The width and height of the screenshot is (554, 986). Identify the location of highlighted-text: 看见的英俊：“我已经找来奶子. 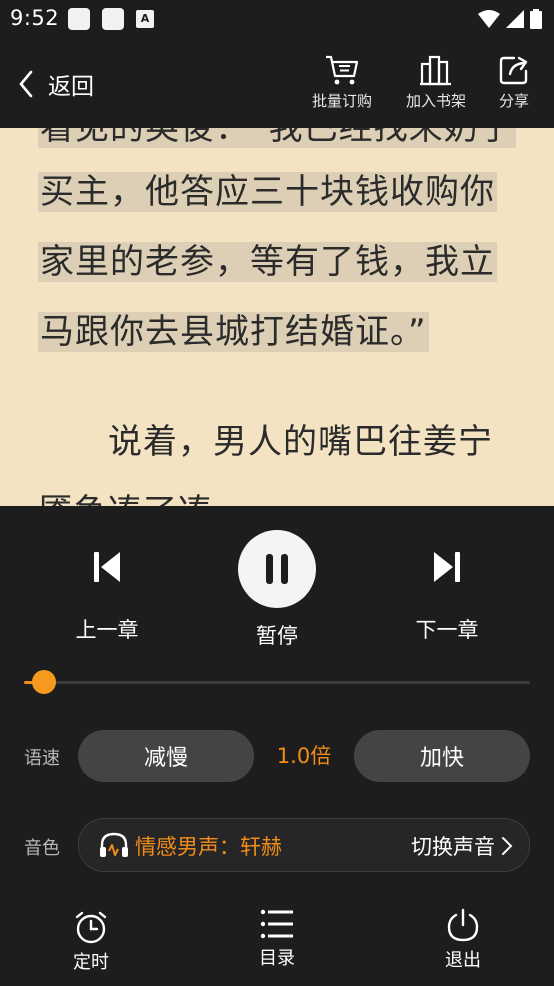
(277, 138).